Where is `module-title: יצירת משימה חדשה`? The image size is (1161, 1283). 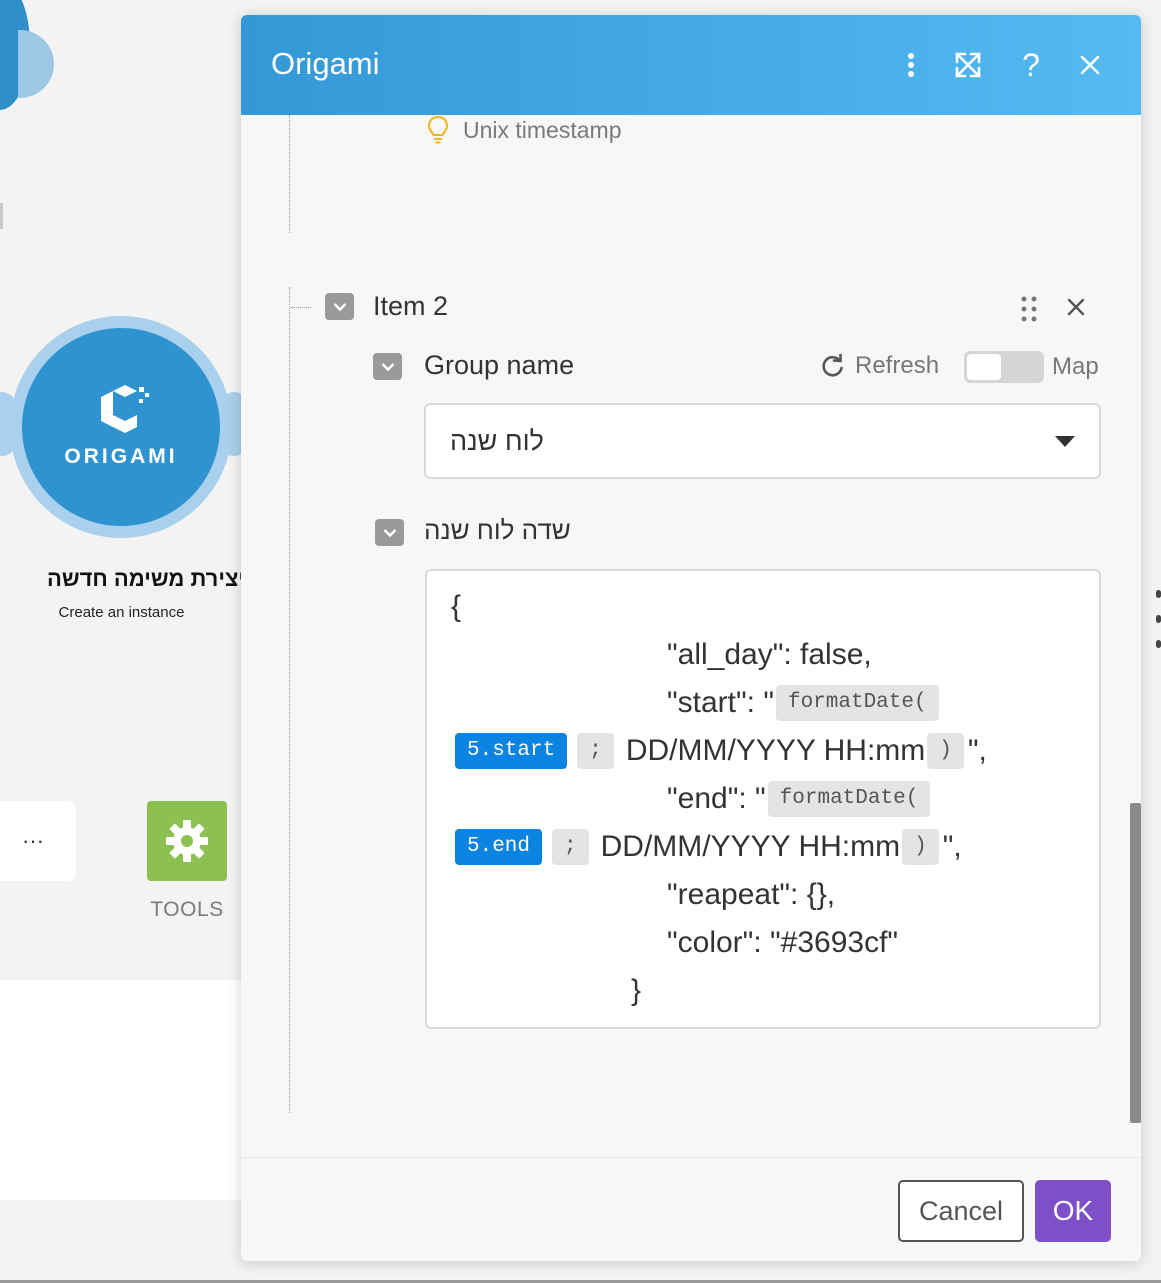
module-title: יצירת משימה חדשה is located at coordinates (145, 578).